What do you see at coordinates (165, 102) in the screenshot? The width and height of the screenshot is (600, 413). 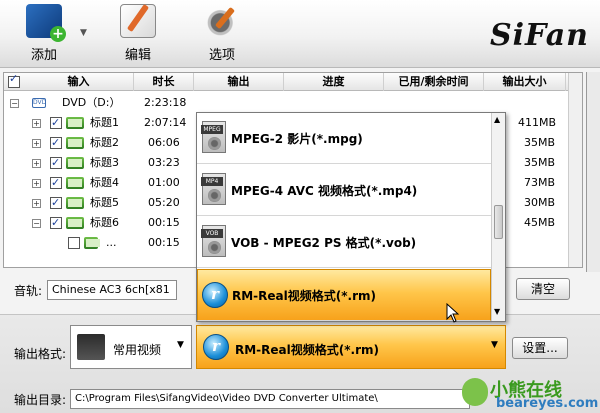 I see `disc-duration: 2:23:18` at bounding box center [165, 102].